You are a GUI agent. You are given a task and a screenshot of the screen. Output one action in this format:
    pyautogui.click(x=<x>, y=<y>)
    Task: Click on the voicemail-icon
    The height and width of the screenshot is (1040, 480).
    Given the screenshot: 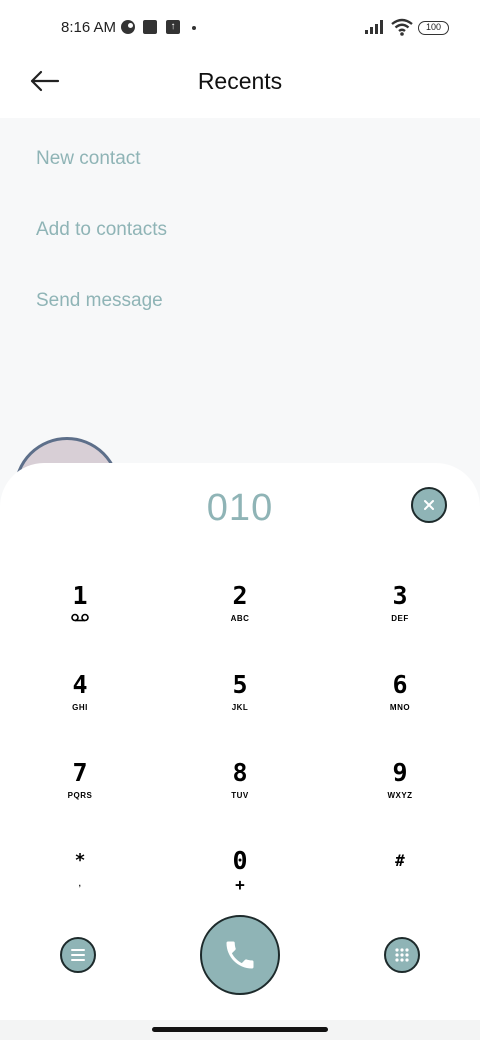 What is the action you would take?
    pyautogui.click(x=80, y=617)
    